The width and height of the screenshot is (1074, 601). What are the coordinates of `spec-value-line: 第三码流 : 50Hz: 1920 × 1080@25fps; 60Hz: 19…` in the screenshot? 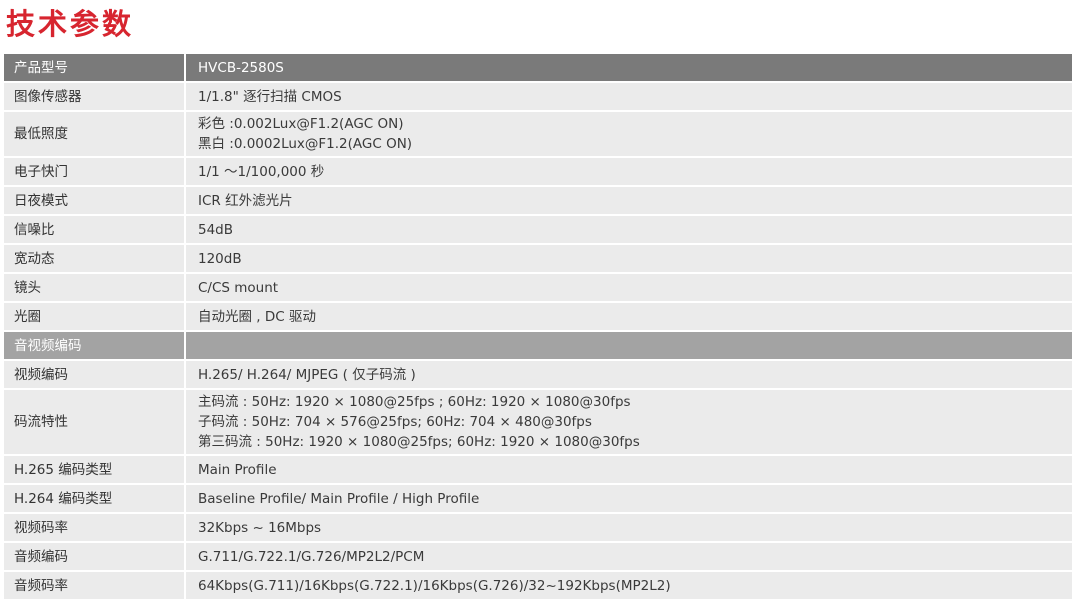 It's located at (419, 442).